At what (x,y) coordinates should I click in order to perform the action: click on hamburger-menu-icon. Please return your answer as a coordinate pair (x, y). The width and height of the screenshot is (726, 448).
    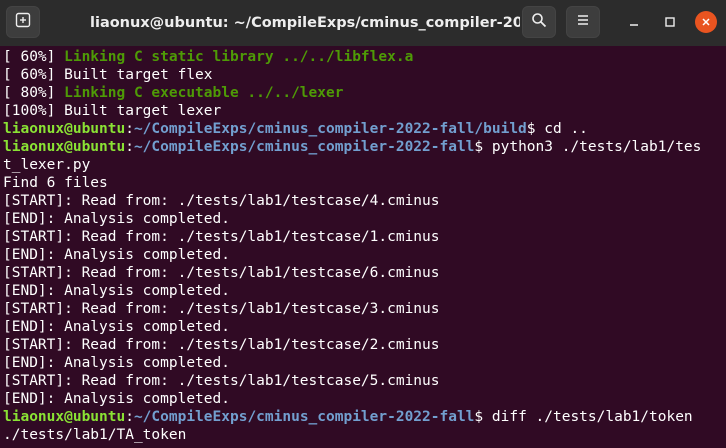
    Looking at the image, I should click on (583, 22).